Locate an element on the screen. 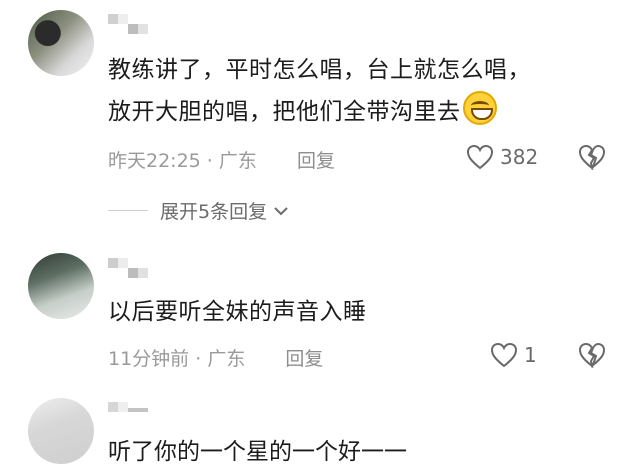 The height and width of the screenshot is (466, 640). like-button: 382 is located at coordinates (502, 157).